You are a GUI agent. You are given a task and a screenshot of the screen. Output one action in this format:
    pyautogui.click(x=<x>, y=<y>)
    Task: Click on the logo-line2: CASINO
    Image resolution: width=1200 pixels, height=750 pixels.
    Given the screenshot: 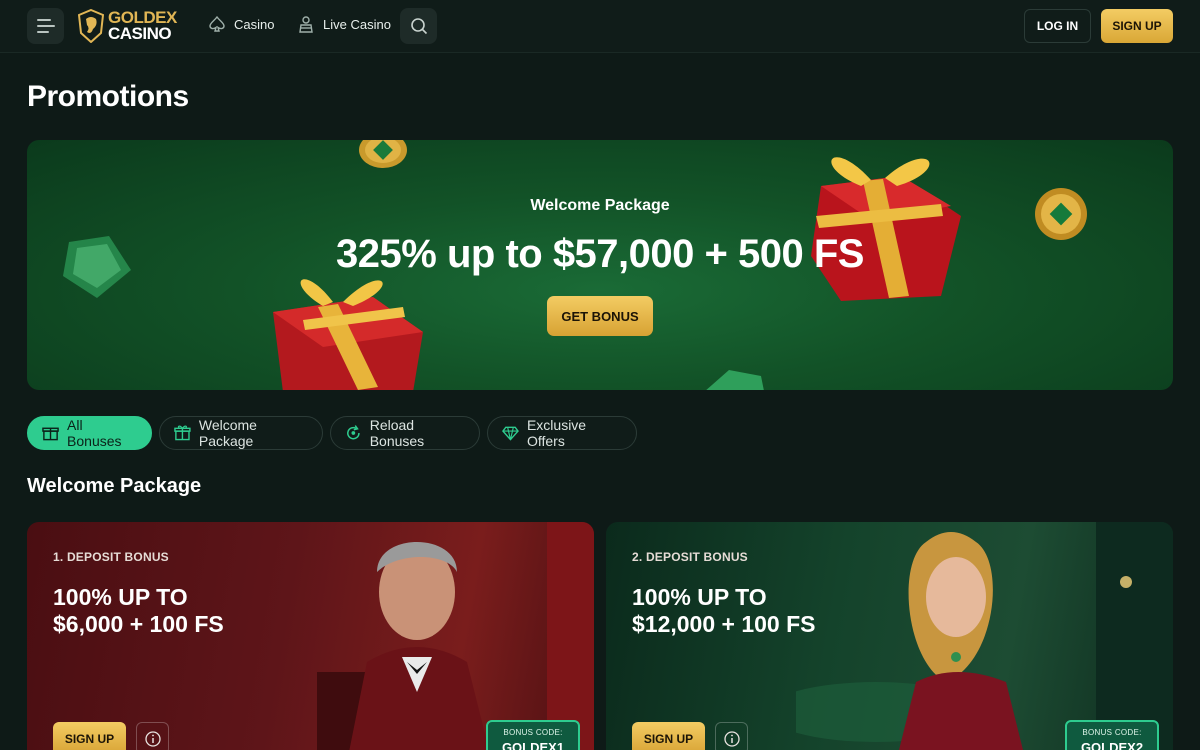 What is the action you would take?
    pyautogui.click(x=140, y=33)
    